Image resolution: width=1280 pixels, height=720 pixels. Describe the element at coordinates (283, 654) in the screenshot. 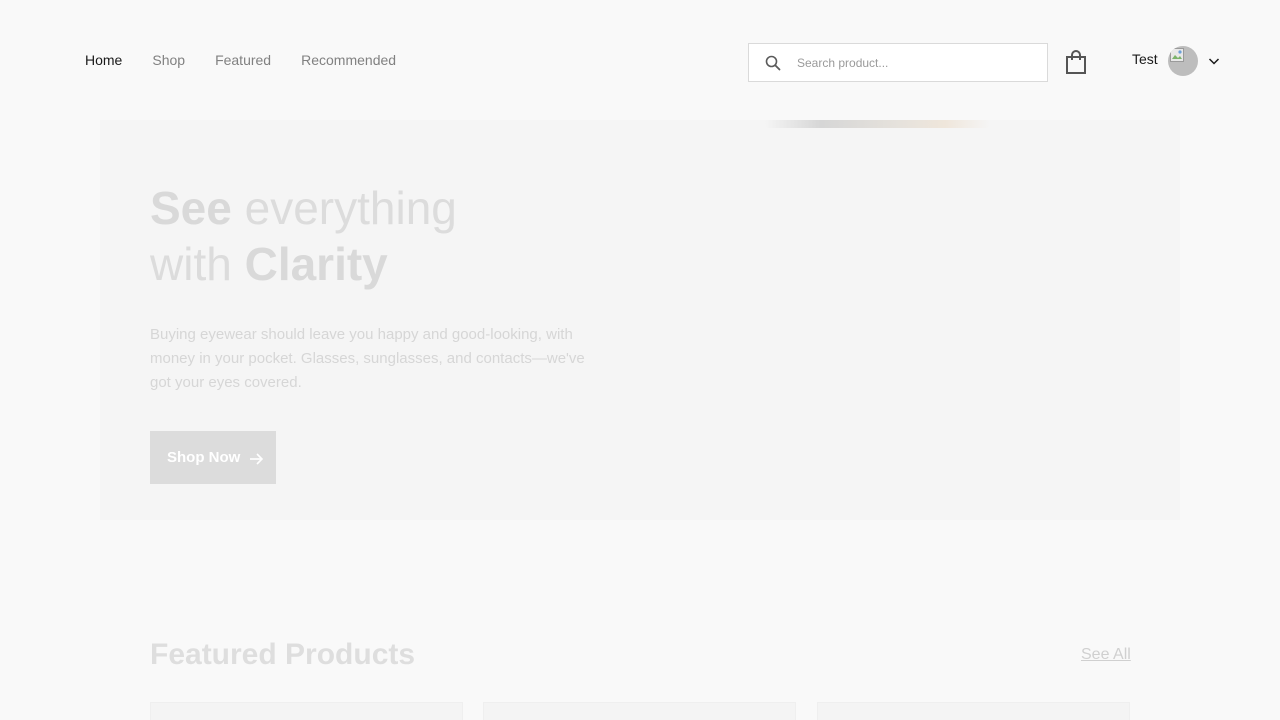

I see `featured-products-title: Featured Products` at that location.